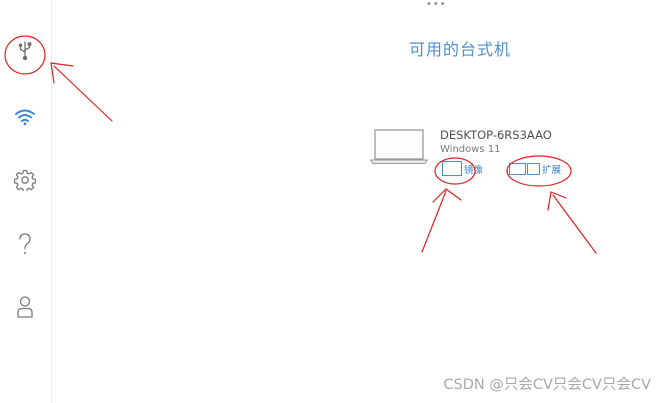 The image size is (665, 403). I want to click on sidebar-item-wifi, so click(25, 117).